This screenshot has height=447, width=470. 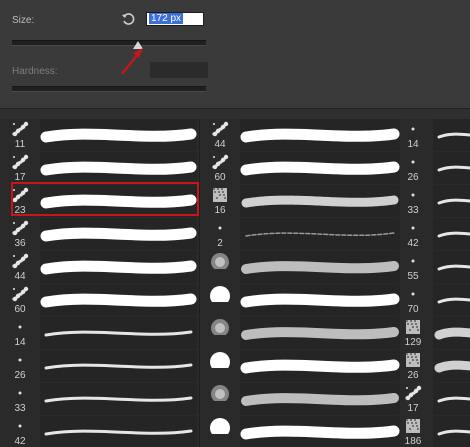 I want to click on size-input: 172 px, so click(x=175, y=19).